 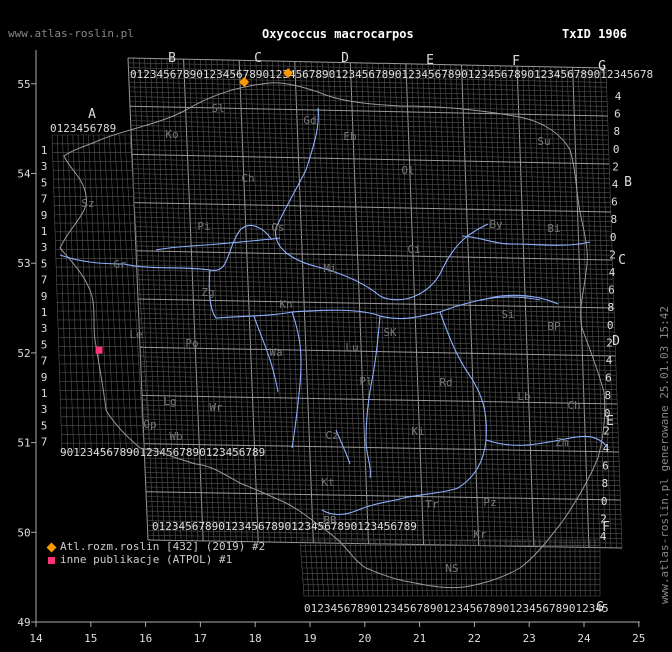 I want to click on y-tick-label: 54, so click(x=24, y=174).